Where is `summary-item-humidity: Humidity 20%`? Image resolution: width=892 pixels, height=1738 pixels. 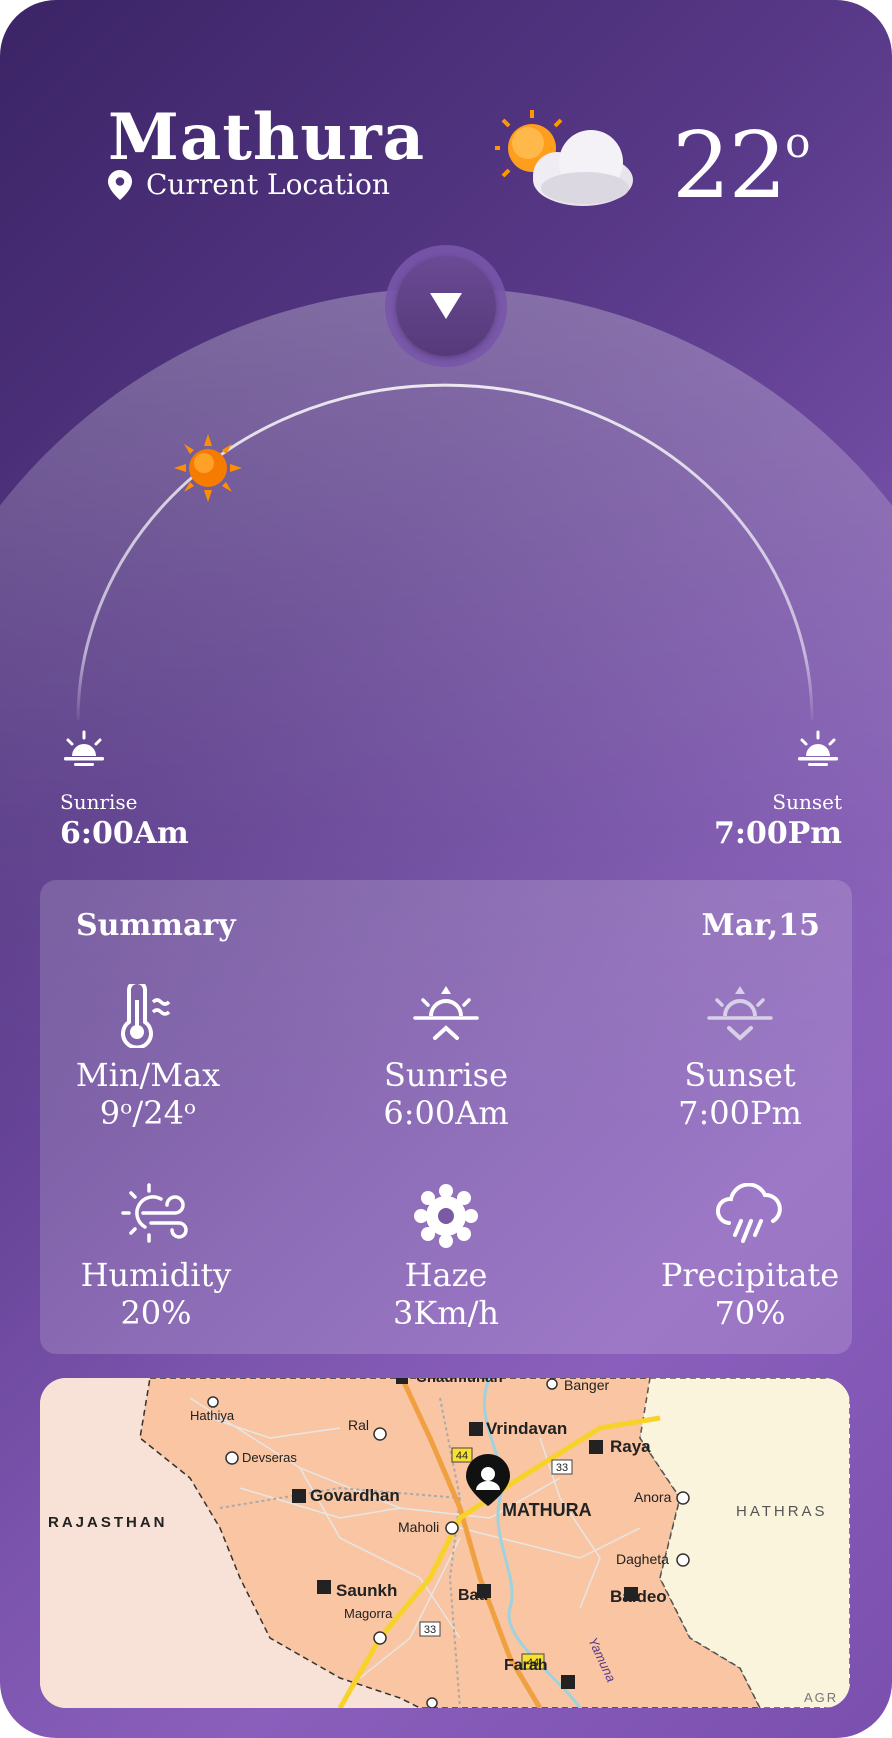
summary-item-humidity: Humidity 20% is located at coordinates (156, 1256).